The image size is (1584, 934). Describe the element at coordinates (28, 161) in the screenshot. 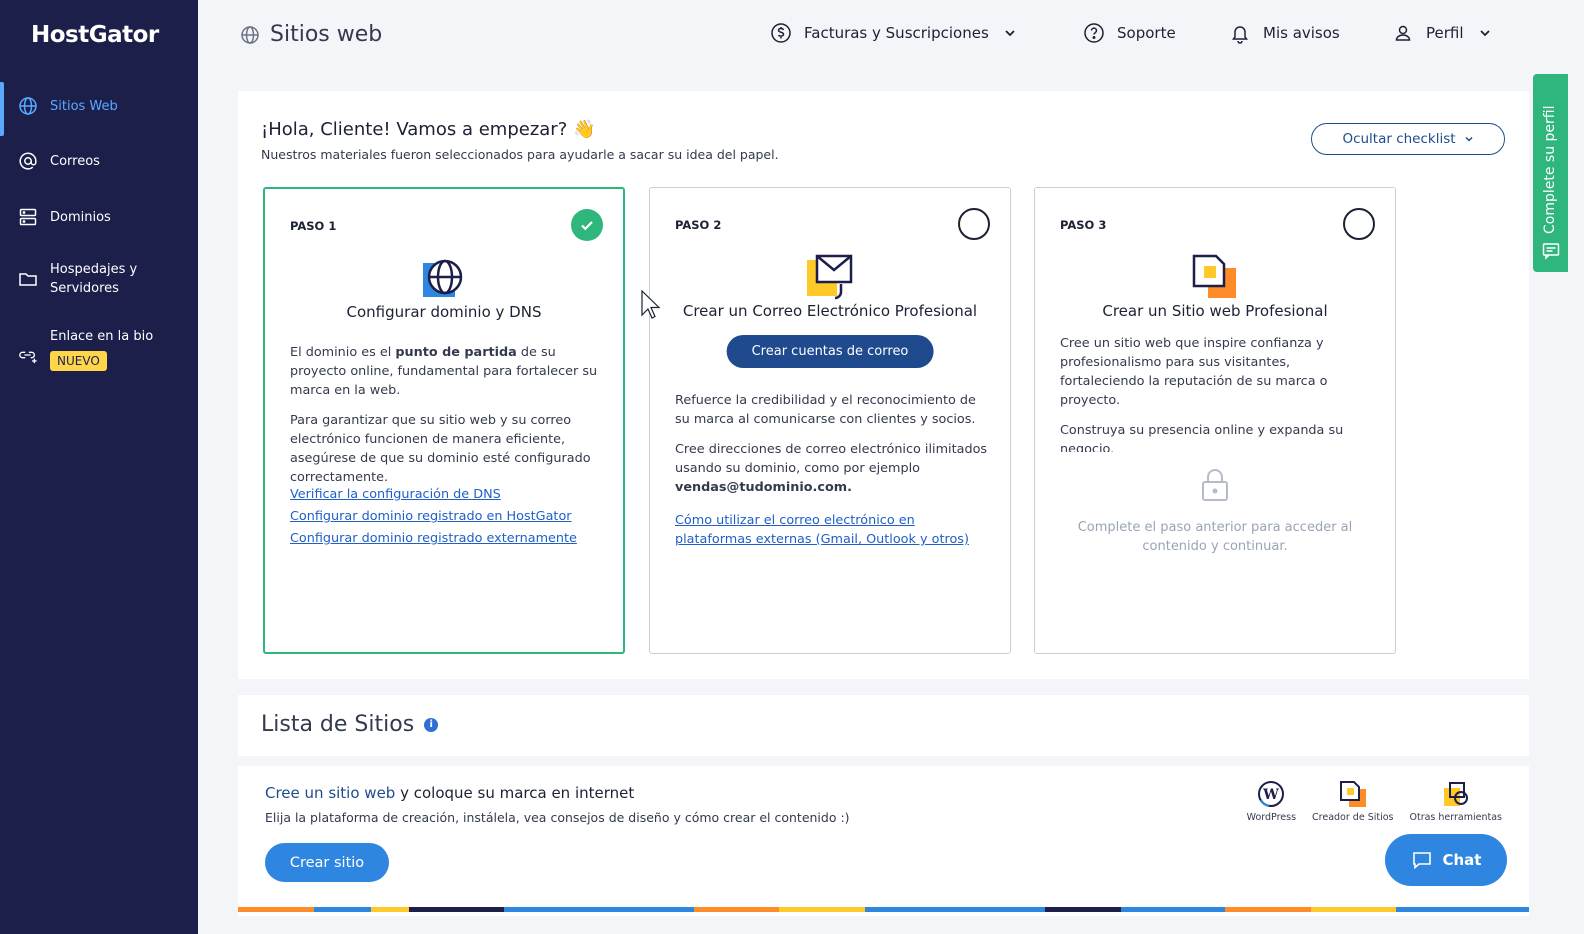

I see `at-icon` at that location.